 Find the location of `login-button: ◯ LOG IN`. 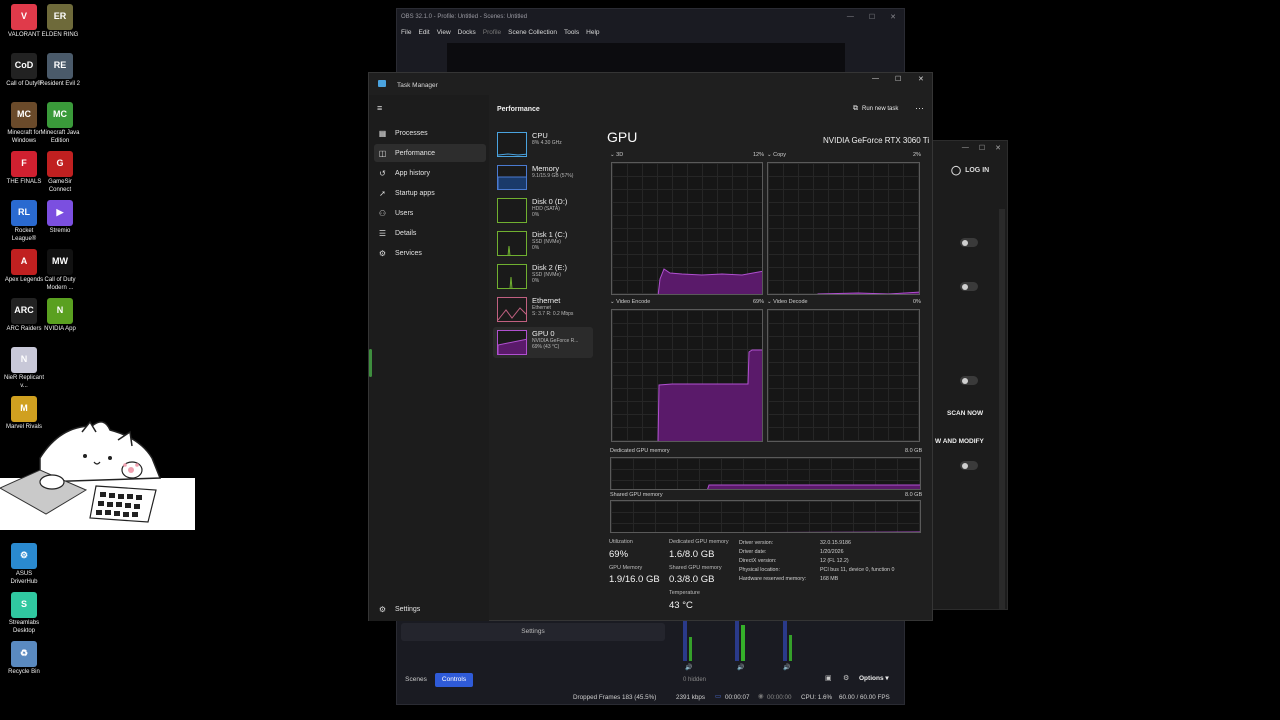

login-button: ◯ LOG IN is located at coordinates (970, 170).